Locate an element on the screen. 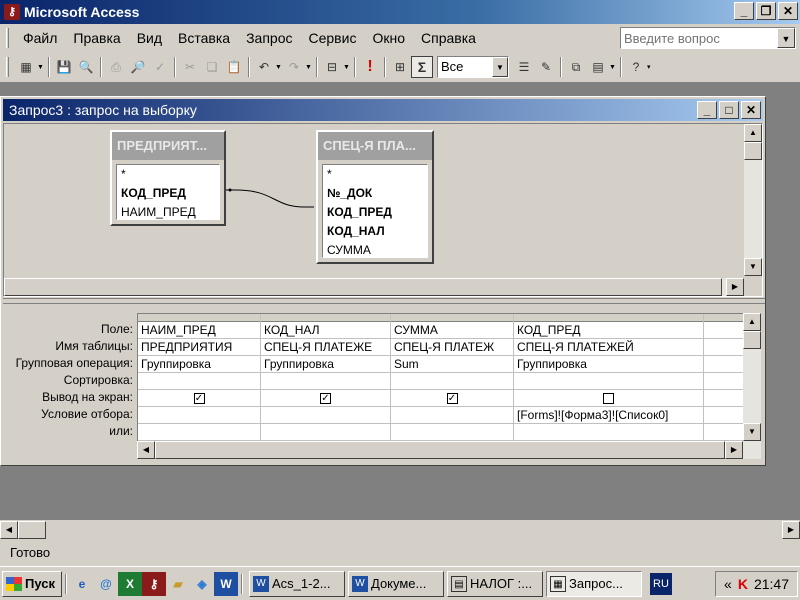 The height and width of the screenshot is (600, 800). help-icon: ? is located at coordinates (636, 67).